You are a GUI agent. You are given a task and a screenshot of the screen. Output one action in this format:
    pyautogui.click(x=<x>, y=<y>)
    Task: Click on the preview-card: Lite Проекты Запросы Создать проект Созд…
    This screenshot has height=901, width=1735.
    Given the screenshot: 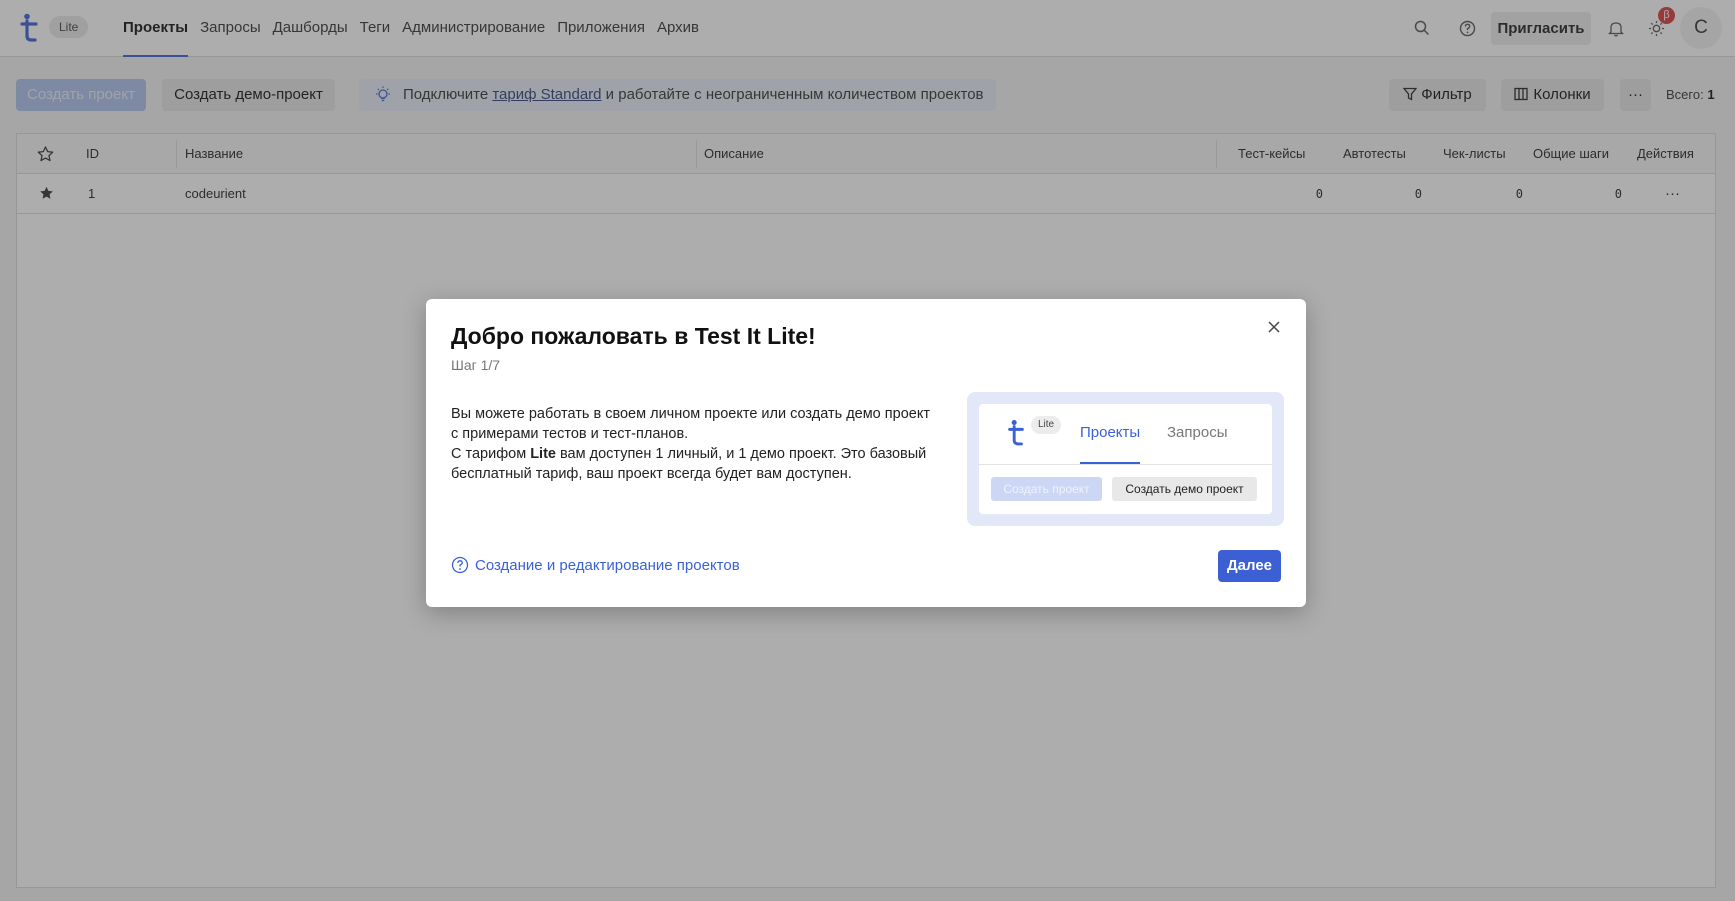 What is the action you would take?
    pyautogui.click(x=1125, y=459)
    